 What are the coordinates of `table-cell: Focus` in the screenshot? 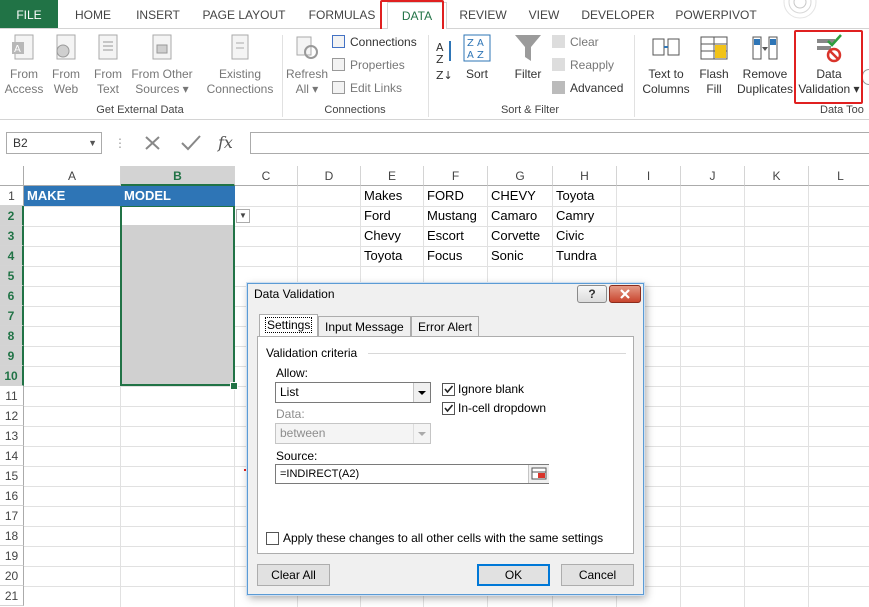 It's located at (456, 256).